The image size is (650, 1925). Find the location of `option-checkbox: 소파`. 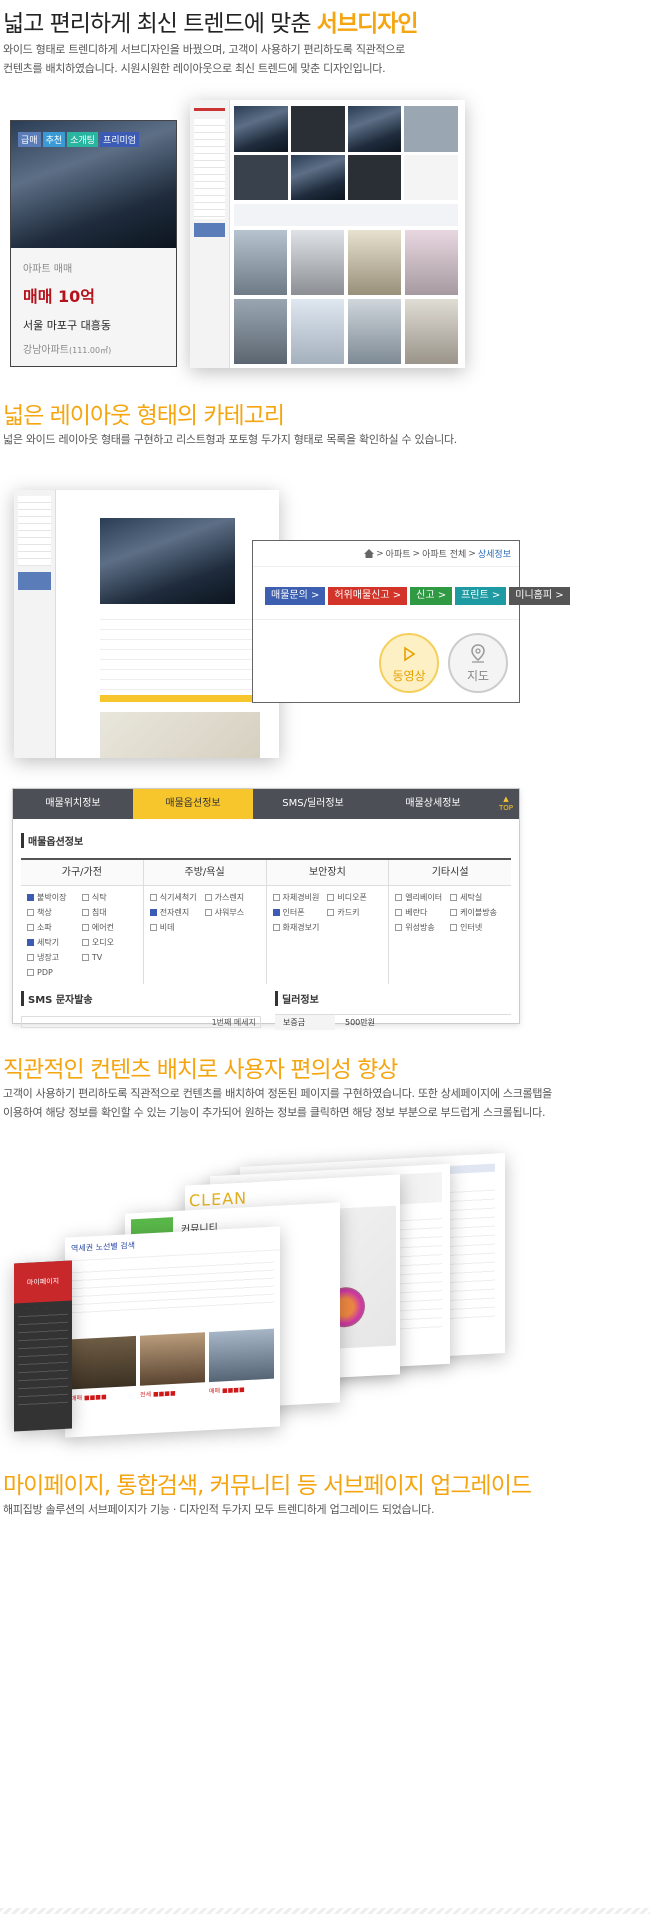

option-checkbox: 소파 is located at coordinates (54, 927).